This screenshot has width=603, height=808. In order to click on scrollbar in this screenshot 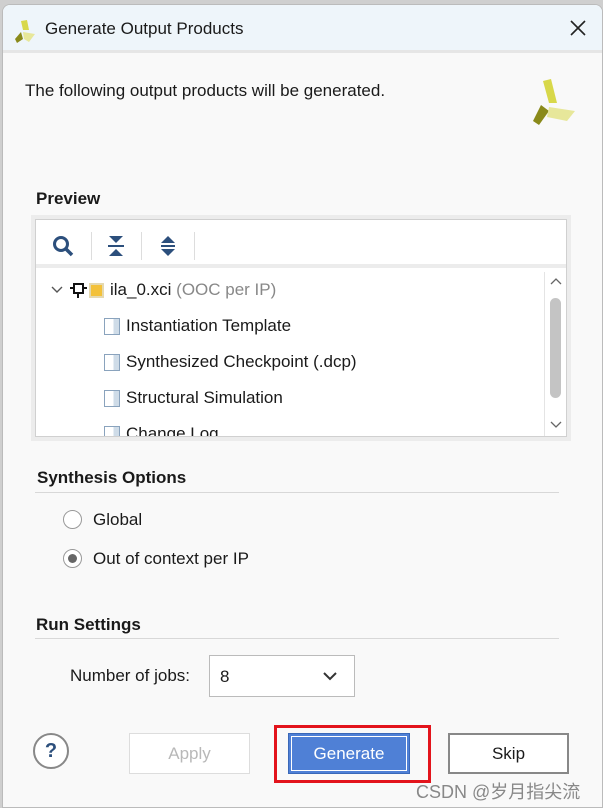, I will do `click(555, 354)`.